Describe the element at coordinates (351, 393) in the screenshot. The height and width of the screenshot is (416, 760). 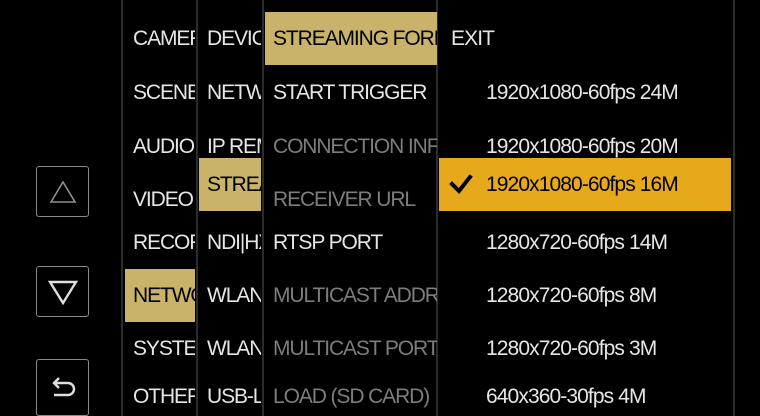
I see `item-load-sd-card: LOAD (SD CARD)` at that location.